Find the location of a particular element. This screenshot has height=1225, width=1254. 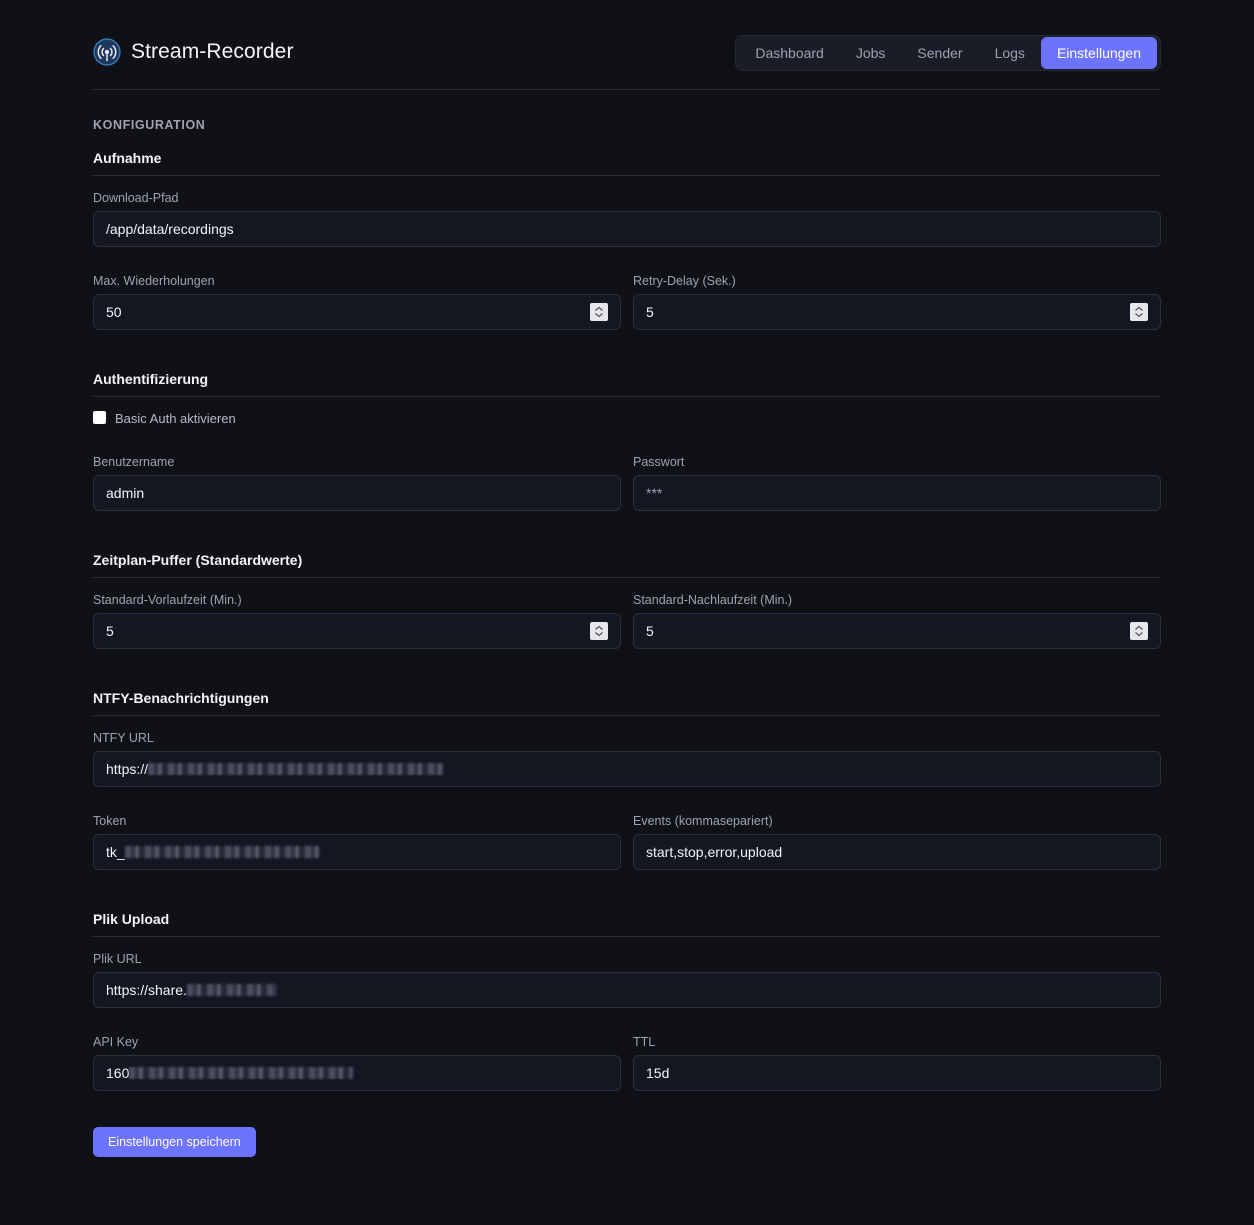

plik-url-value: https://share. is located at coordinates (146, 990).